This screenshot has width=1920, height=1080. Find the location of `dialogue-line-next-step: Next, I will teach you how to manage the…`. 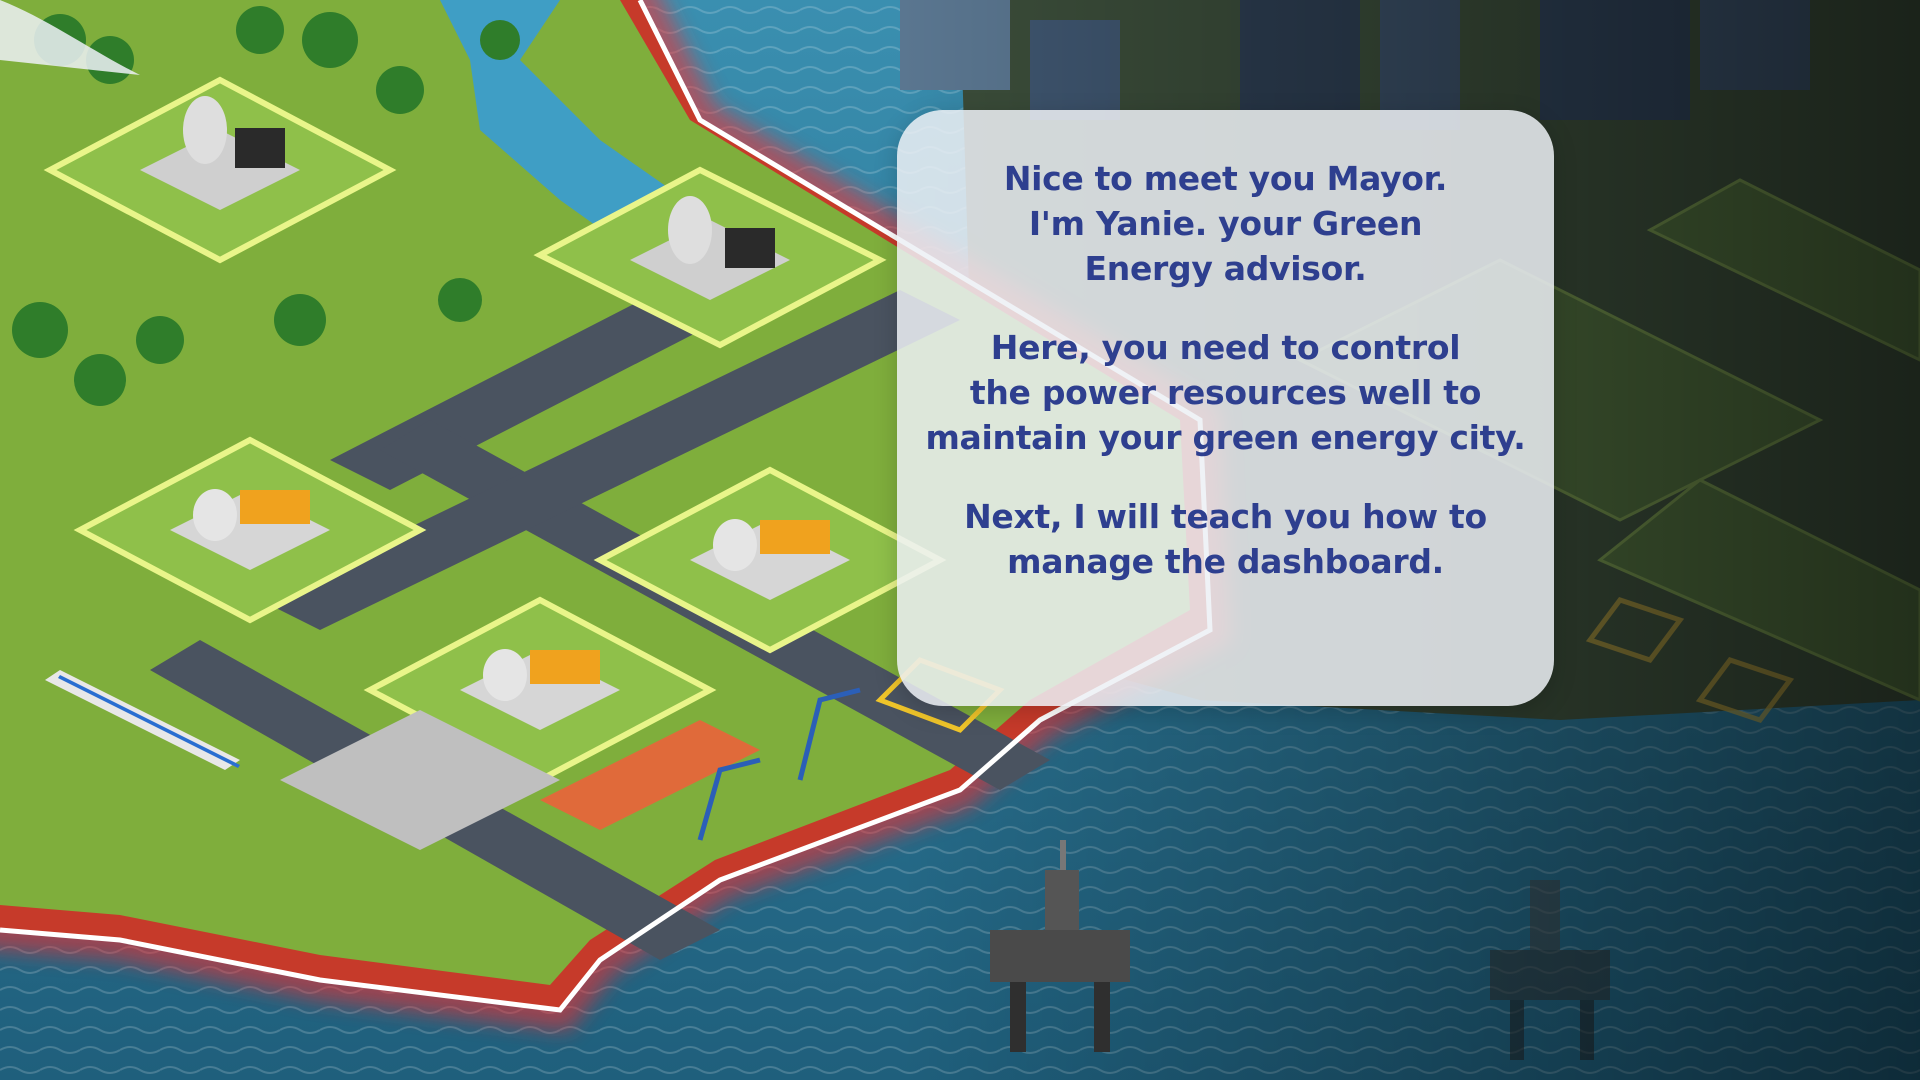

dialogue-line-next-step: Next, I will teach you how to manage the… is located at coordinates (1225, 539).